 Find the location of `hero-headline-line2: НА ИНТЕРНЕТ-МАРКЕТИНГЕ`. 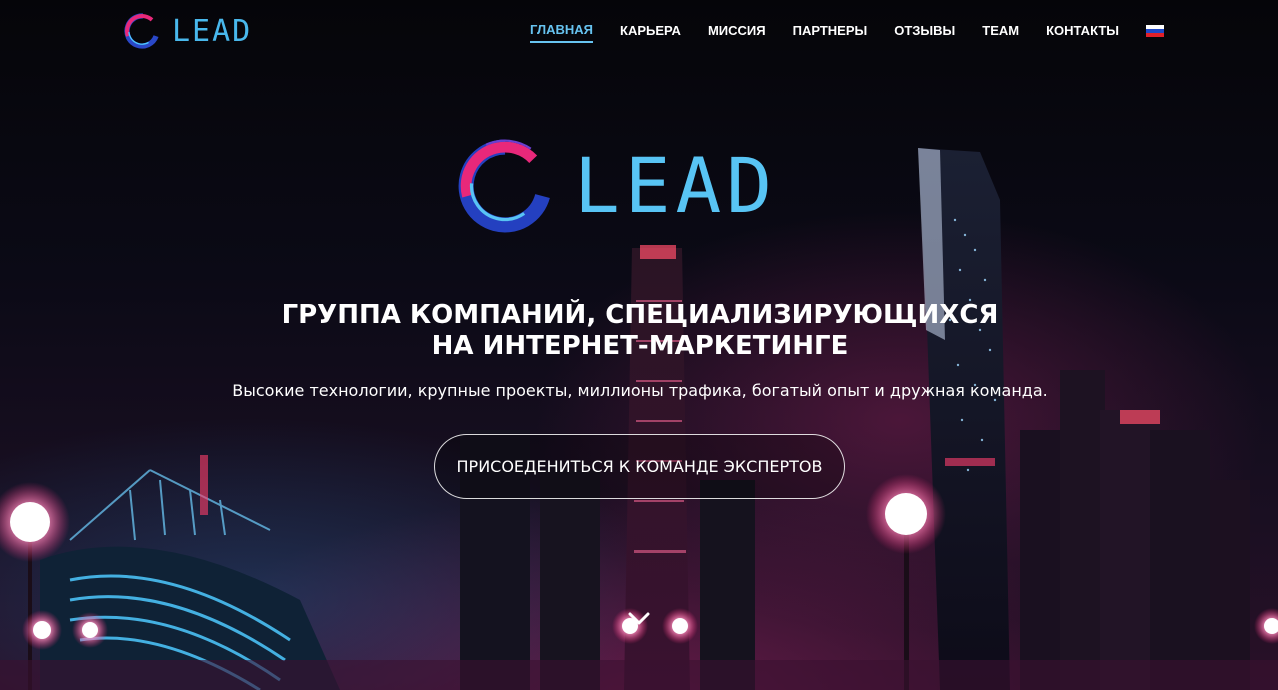

hero-headline-line2: НА ИНТЕРНЕТ-МАРКЕТИНГЕ is located at coordinates (640, 346).